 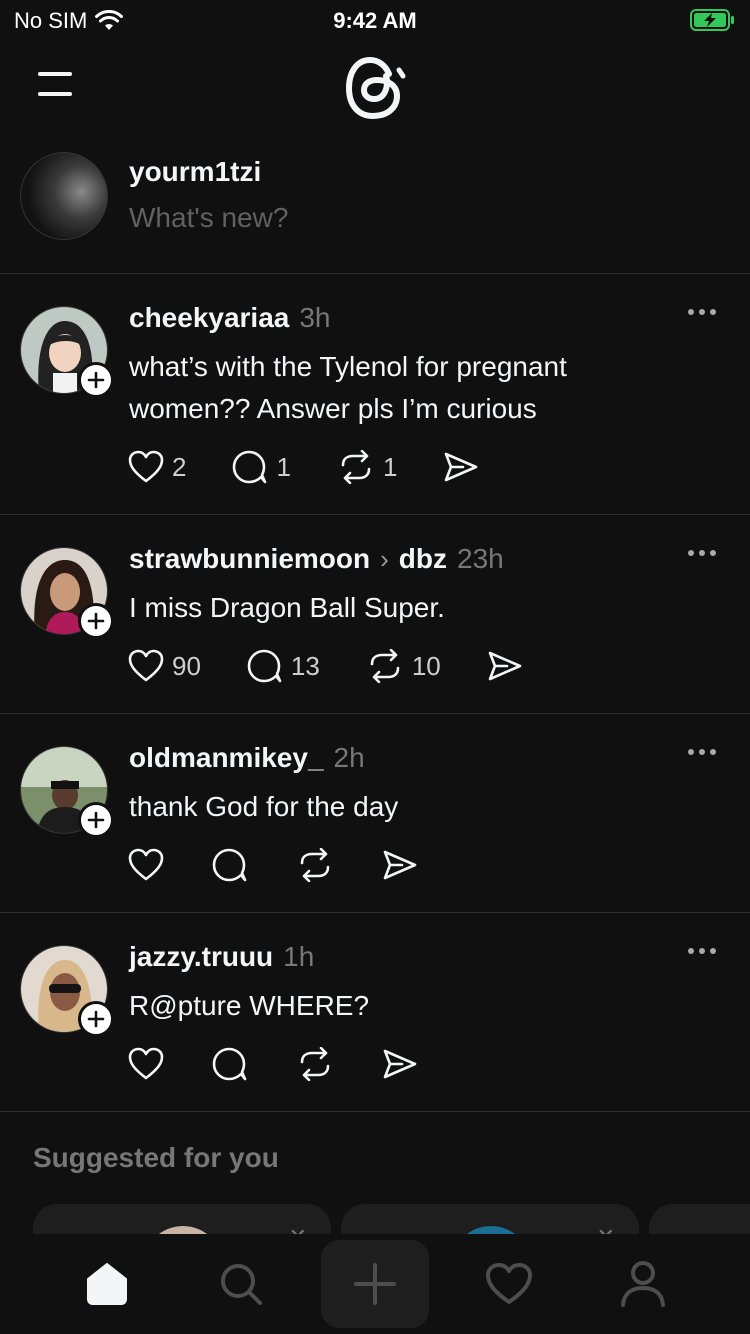 I want to click on like-count: 2, so click(x=179, y=466).